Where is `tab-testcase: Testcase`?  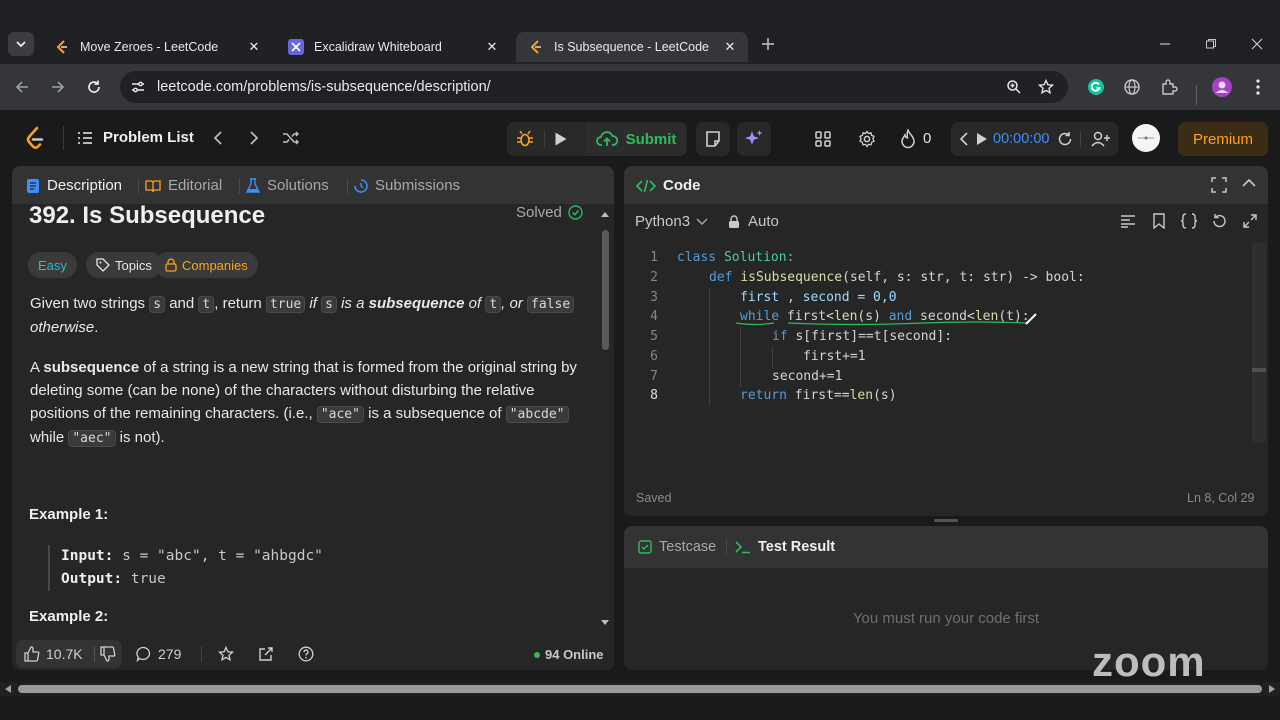
tab-testcase: Testcase is located at coordinates (677, 547).